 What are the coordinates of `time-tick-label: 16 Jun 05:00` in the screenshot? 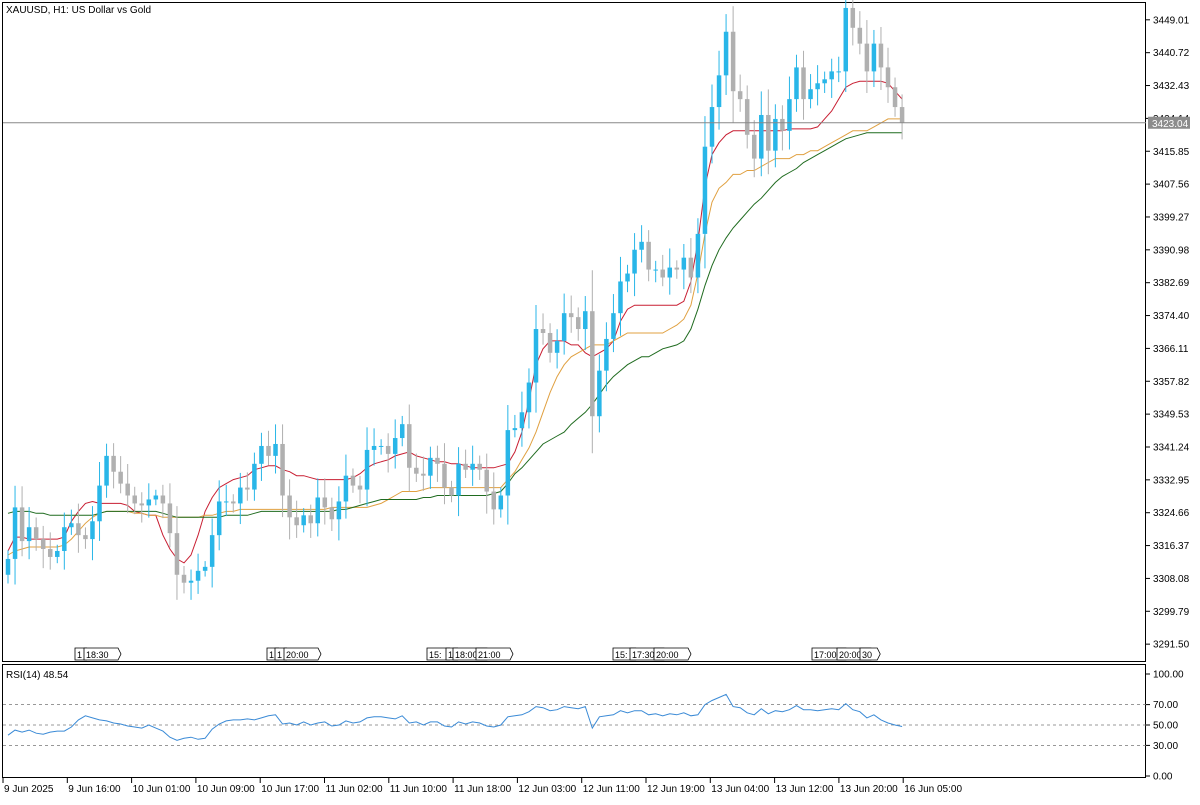 It's located at (933, 789).